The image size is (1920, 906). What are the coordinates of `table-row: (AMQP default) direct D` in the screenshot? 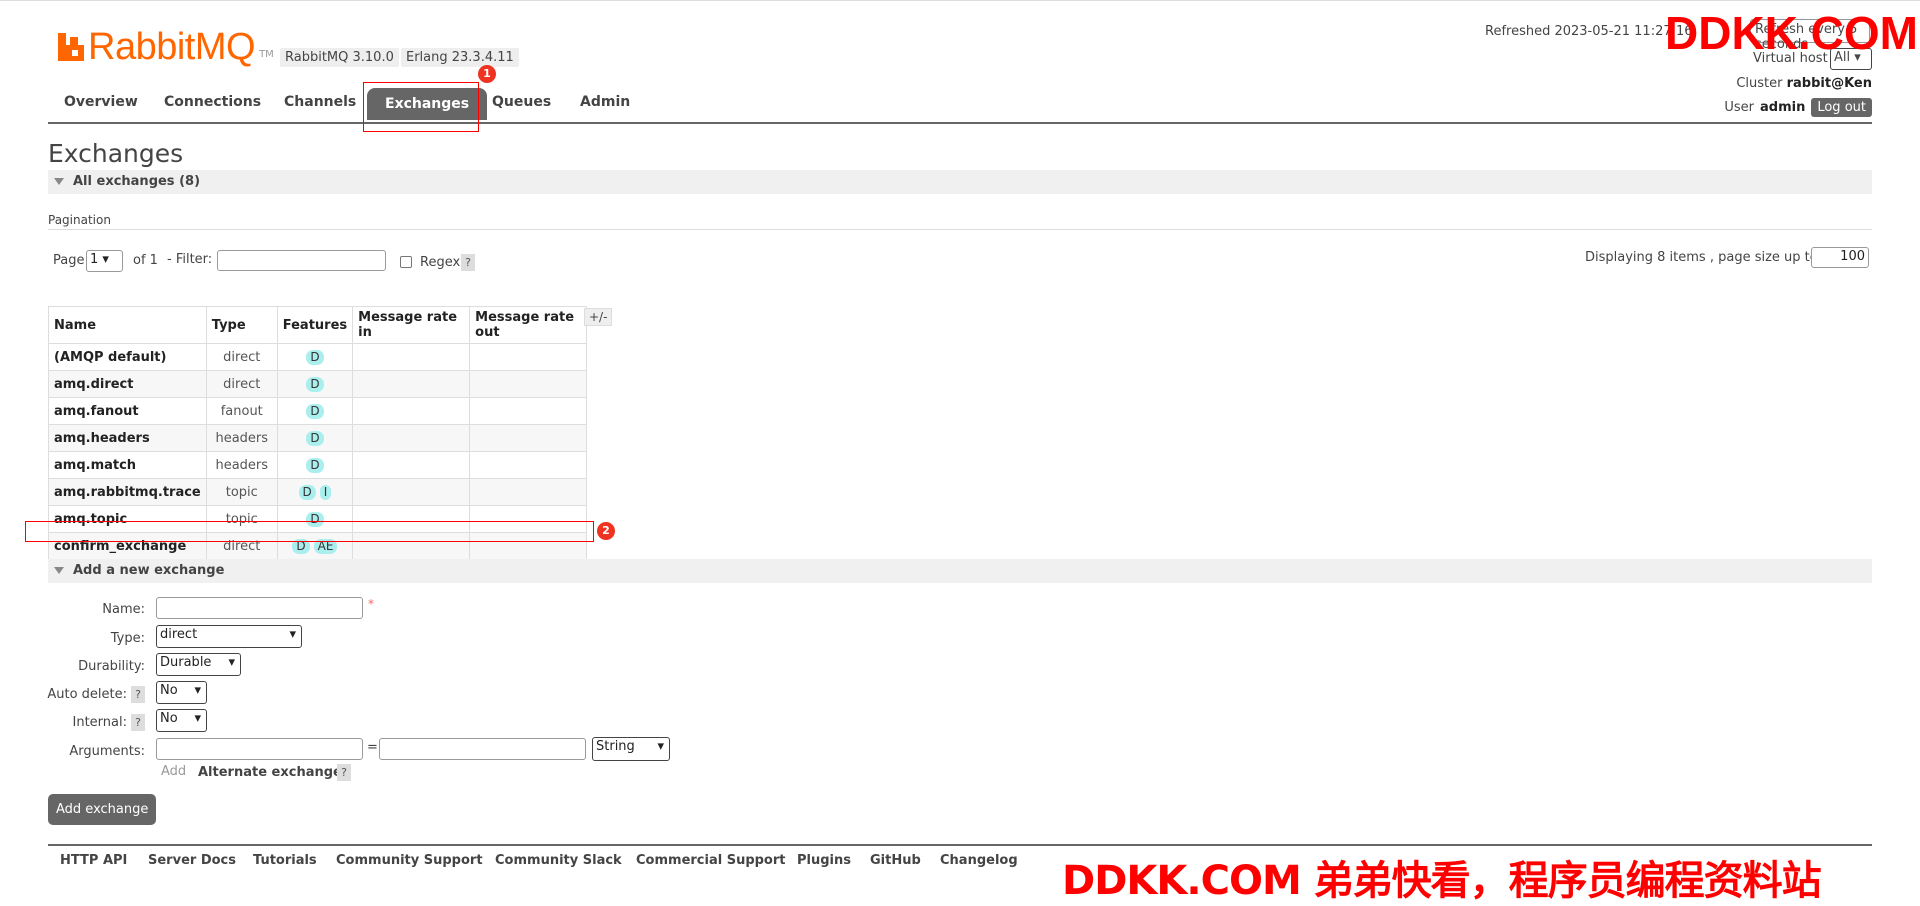 It's located at (318, 357).